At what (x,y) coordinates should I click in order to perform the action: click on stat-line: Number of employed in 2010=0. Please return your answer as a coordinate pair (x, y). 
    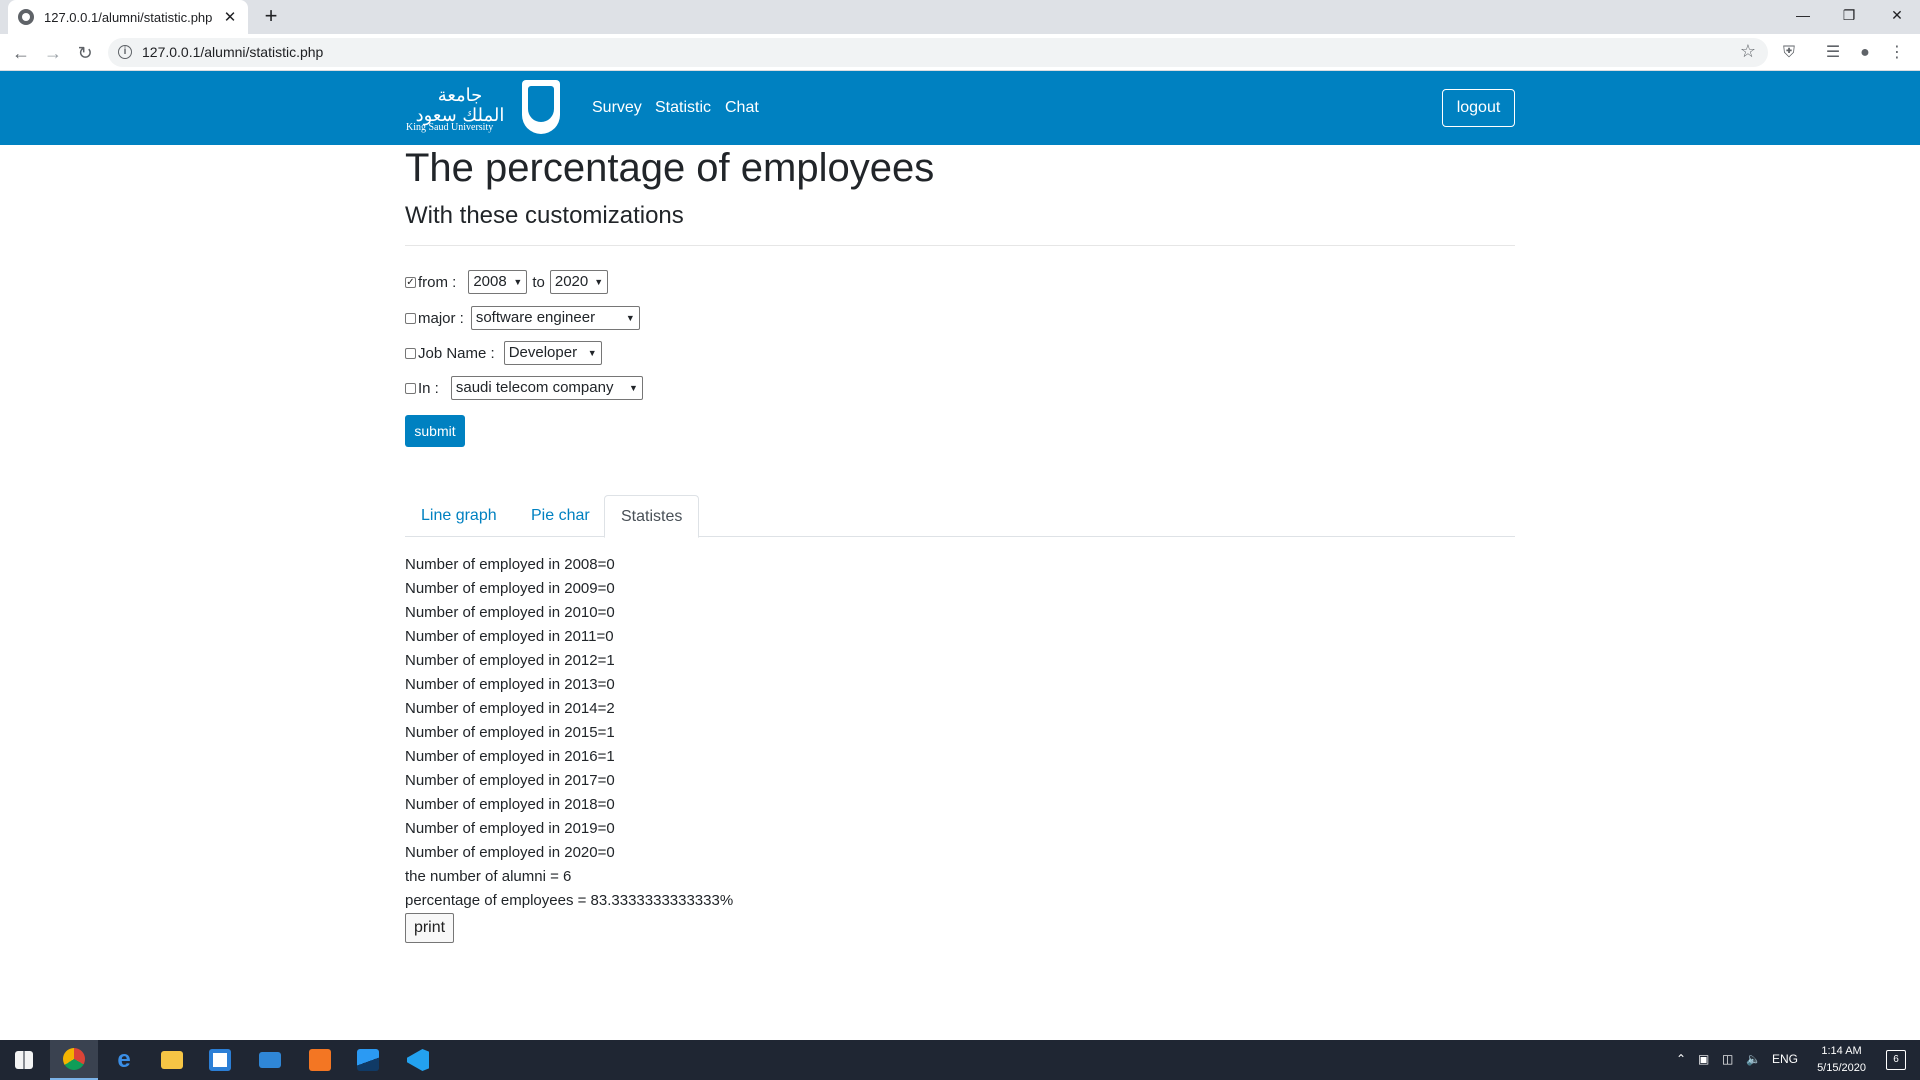
    Looking at the image, I should click on (510, 612).